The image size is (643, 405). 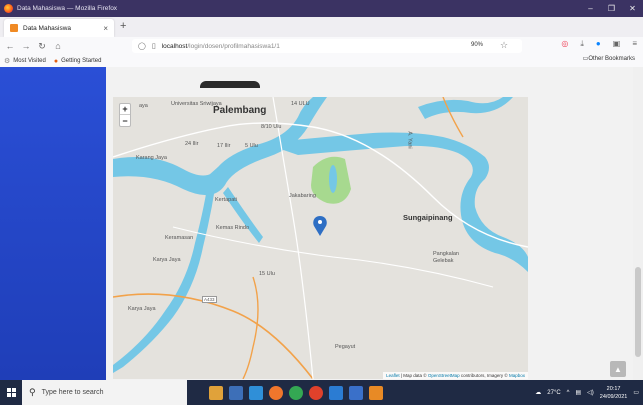 I want to click on map-label: Keramasan, so click(x=179, y=238).